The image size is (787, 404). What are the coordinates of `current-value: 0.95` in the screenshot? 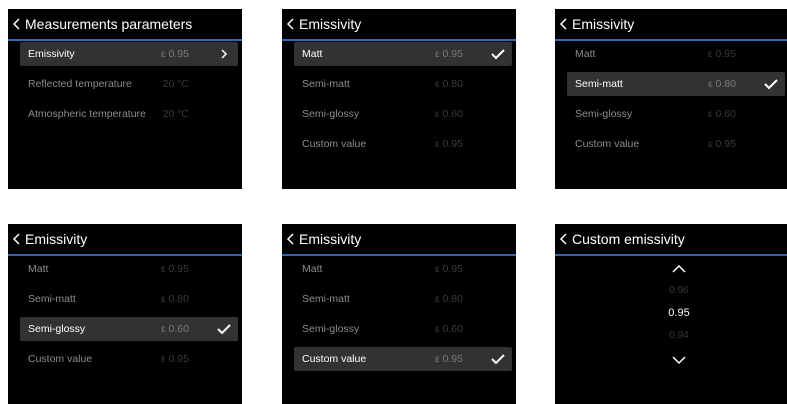 It's located at (671, 313).